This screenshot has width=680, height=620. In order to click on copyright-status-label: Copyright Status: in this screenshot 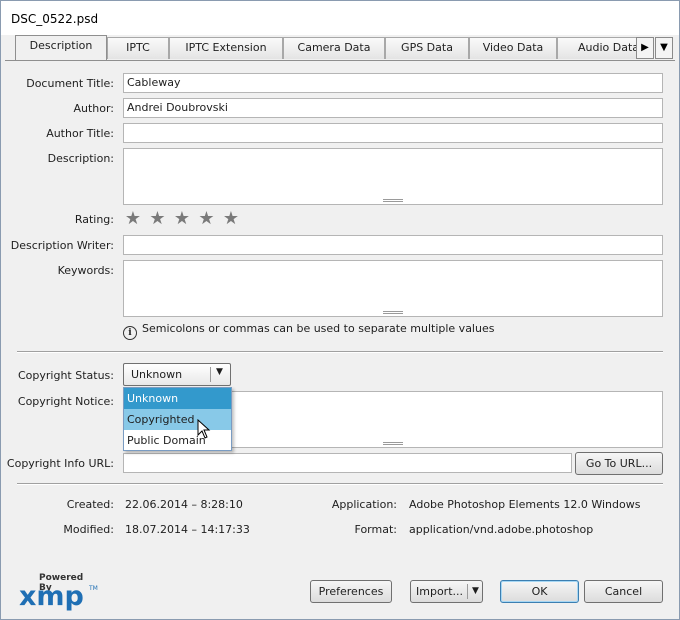, I will do `click(65, 375)`.